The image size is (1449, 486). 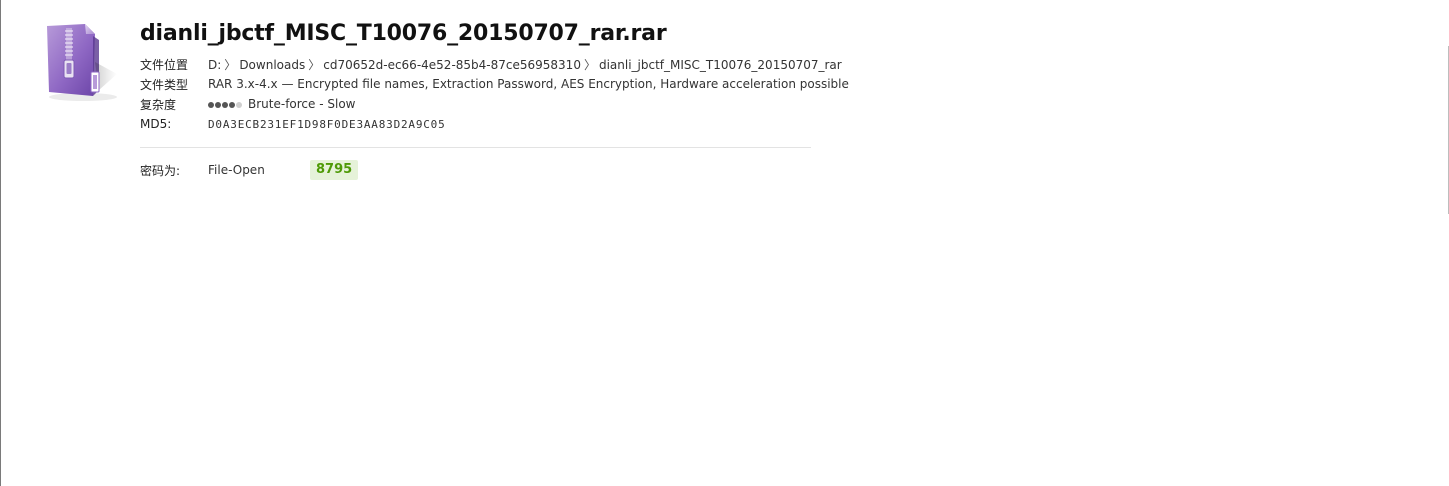 I want to click on path-segment-subfolder: dianli_jbctf_MISC_T10076_20150707_rar, so click(x=720, y=64).